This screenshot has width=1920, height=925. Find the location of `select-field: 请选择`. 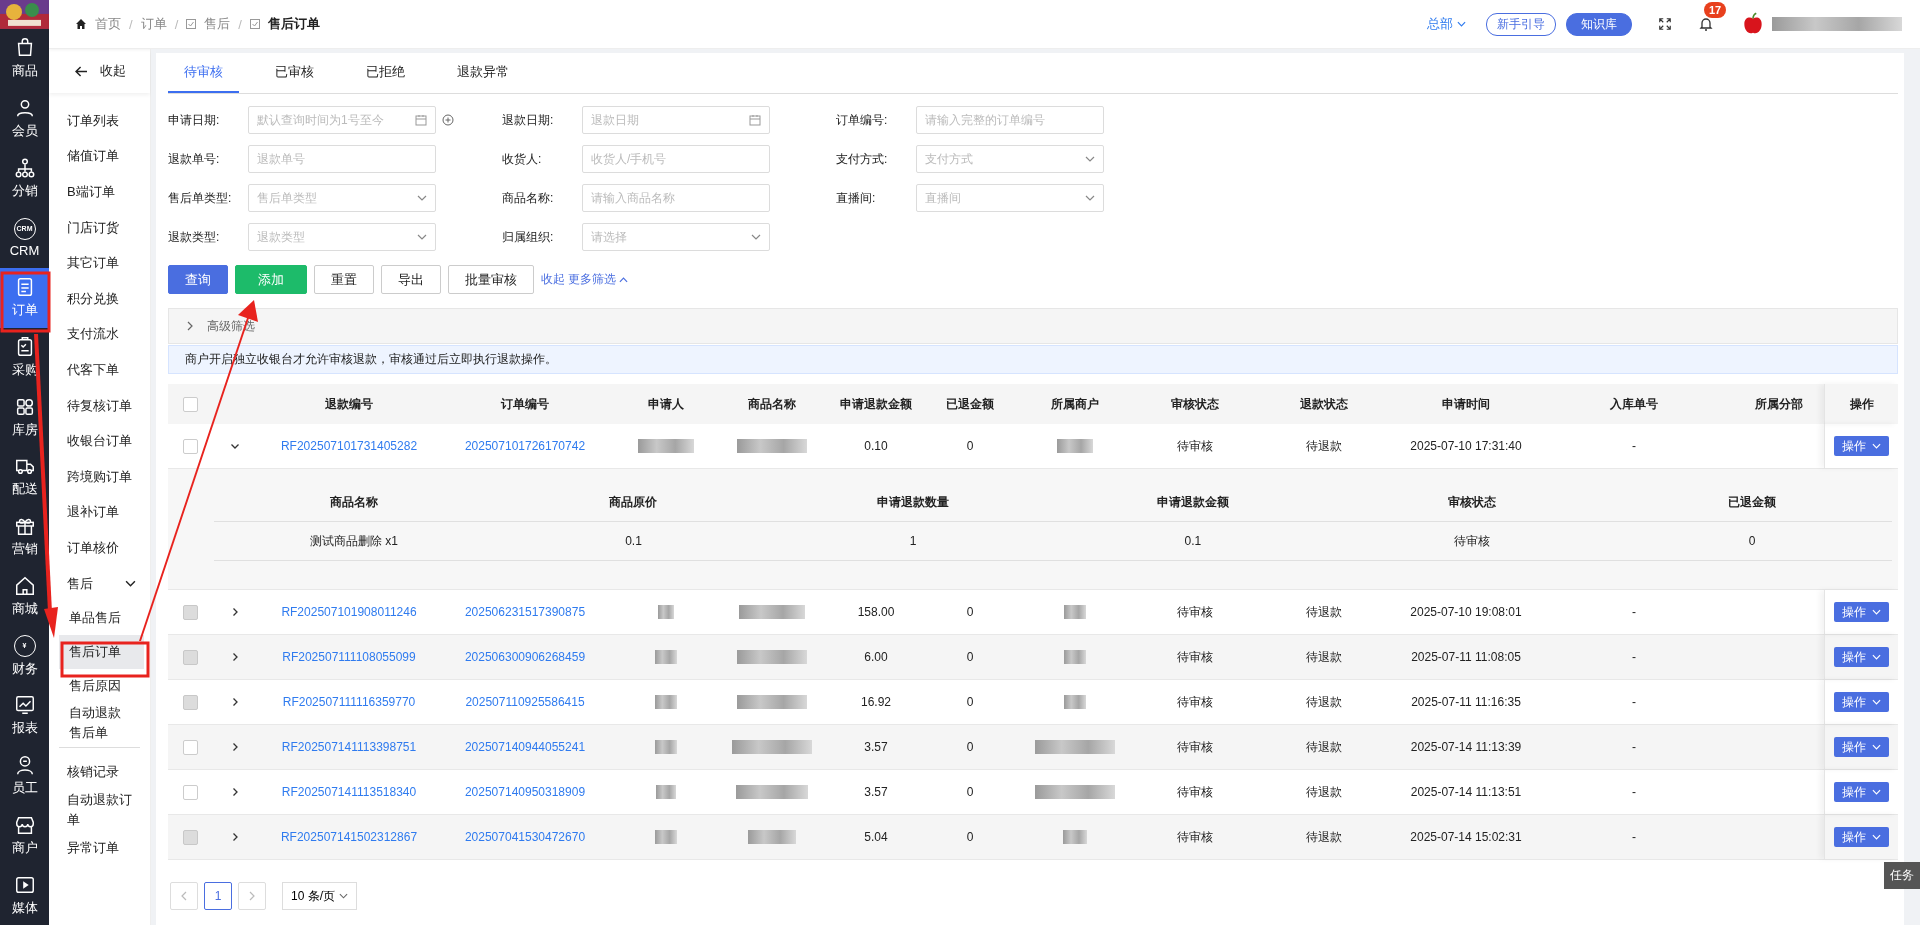

select-field: 请选择 is located at coordinates (676, 237).